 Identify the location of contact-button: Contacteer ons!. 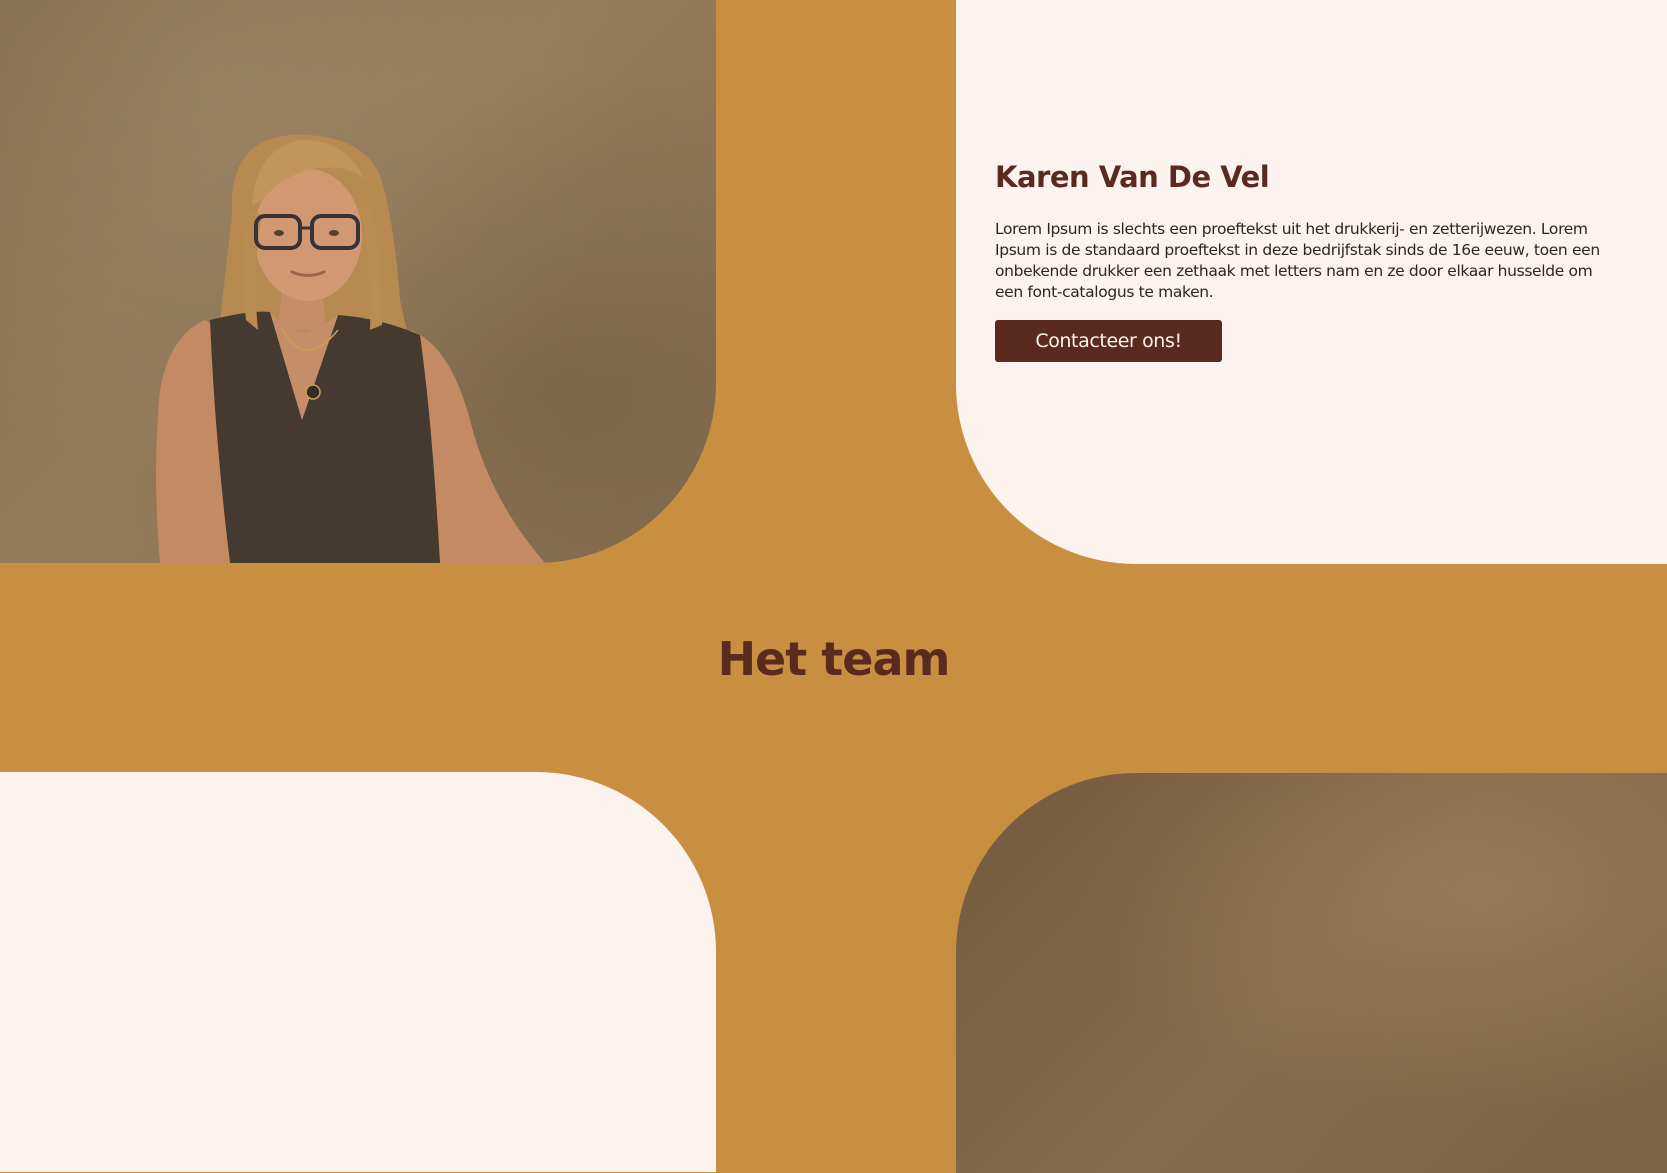
(1108, 341).